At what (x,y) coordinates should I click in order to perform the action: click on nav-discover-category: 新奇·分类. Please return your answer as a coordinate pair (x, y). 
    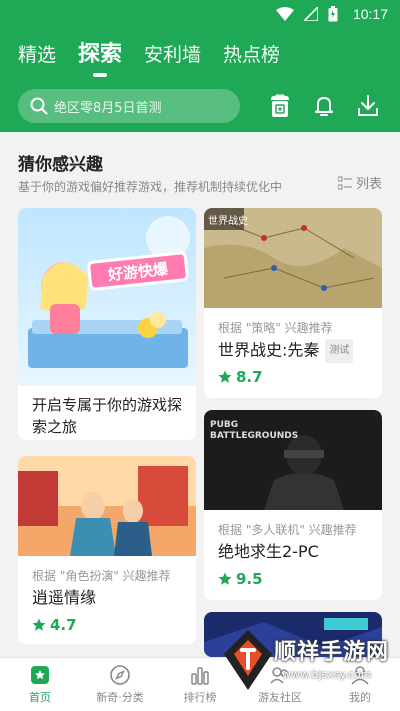
    Looking at the image, I should click on (120, 684).